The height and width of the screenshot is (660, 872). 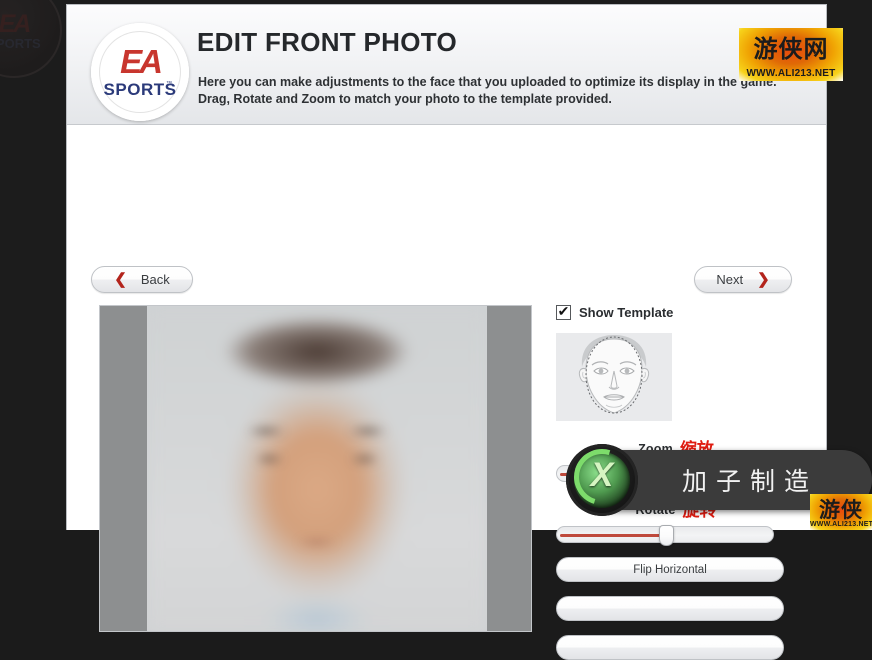 I want to click on backdrop-ea-logo: EA SPORTS, so click(x=31, y=39).